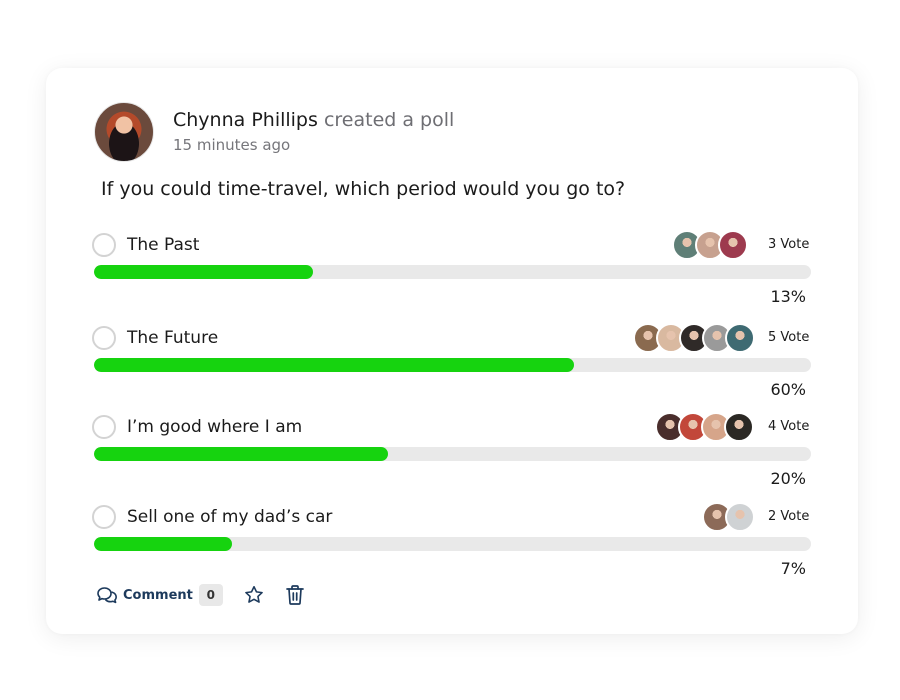 The image size is (900, 700). What do you see at coordinates (789, 426) in the screenshot?
I see `vote-count: 4 Vote` at bounding box center [789, 426].